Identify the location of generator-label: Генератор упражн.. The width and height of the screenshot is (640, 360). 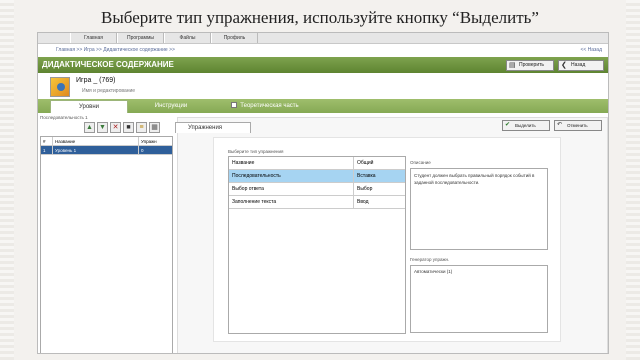
(430, 259).